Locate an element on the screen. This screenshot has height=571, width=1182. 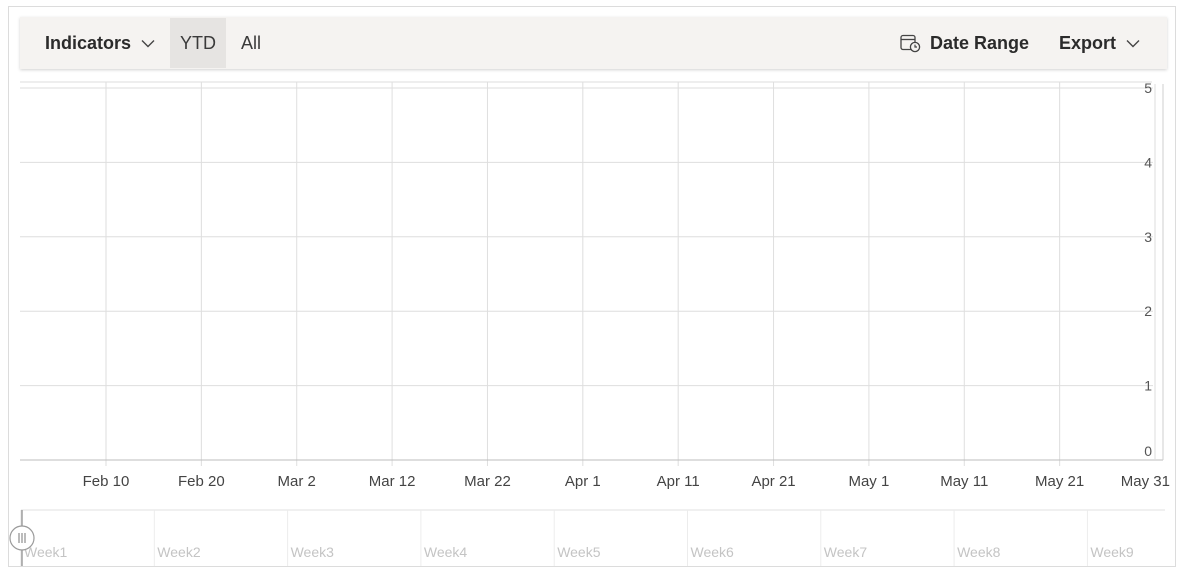
x-tick-label: May 31 is located at coordinates (1145, 481).